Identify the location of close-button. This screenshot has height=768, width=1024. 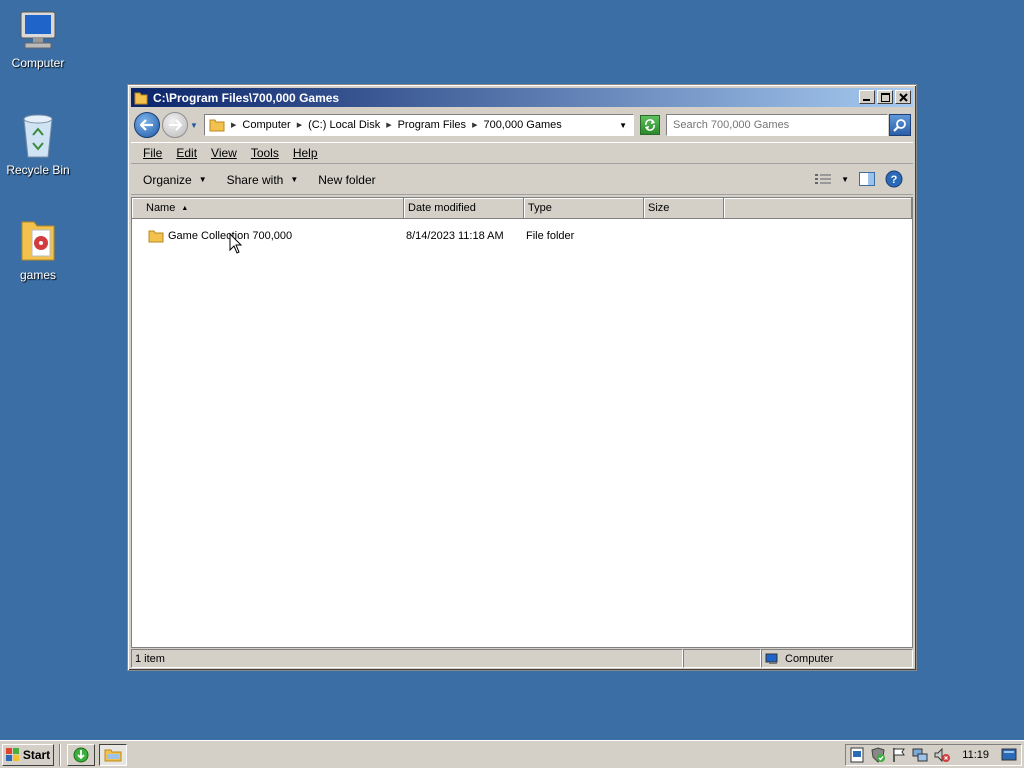
(903, 97).